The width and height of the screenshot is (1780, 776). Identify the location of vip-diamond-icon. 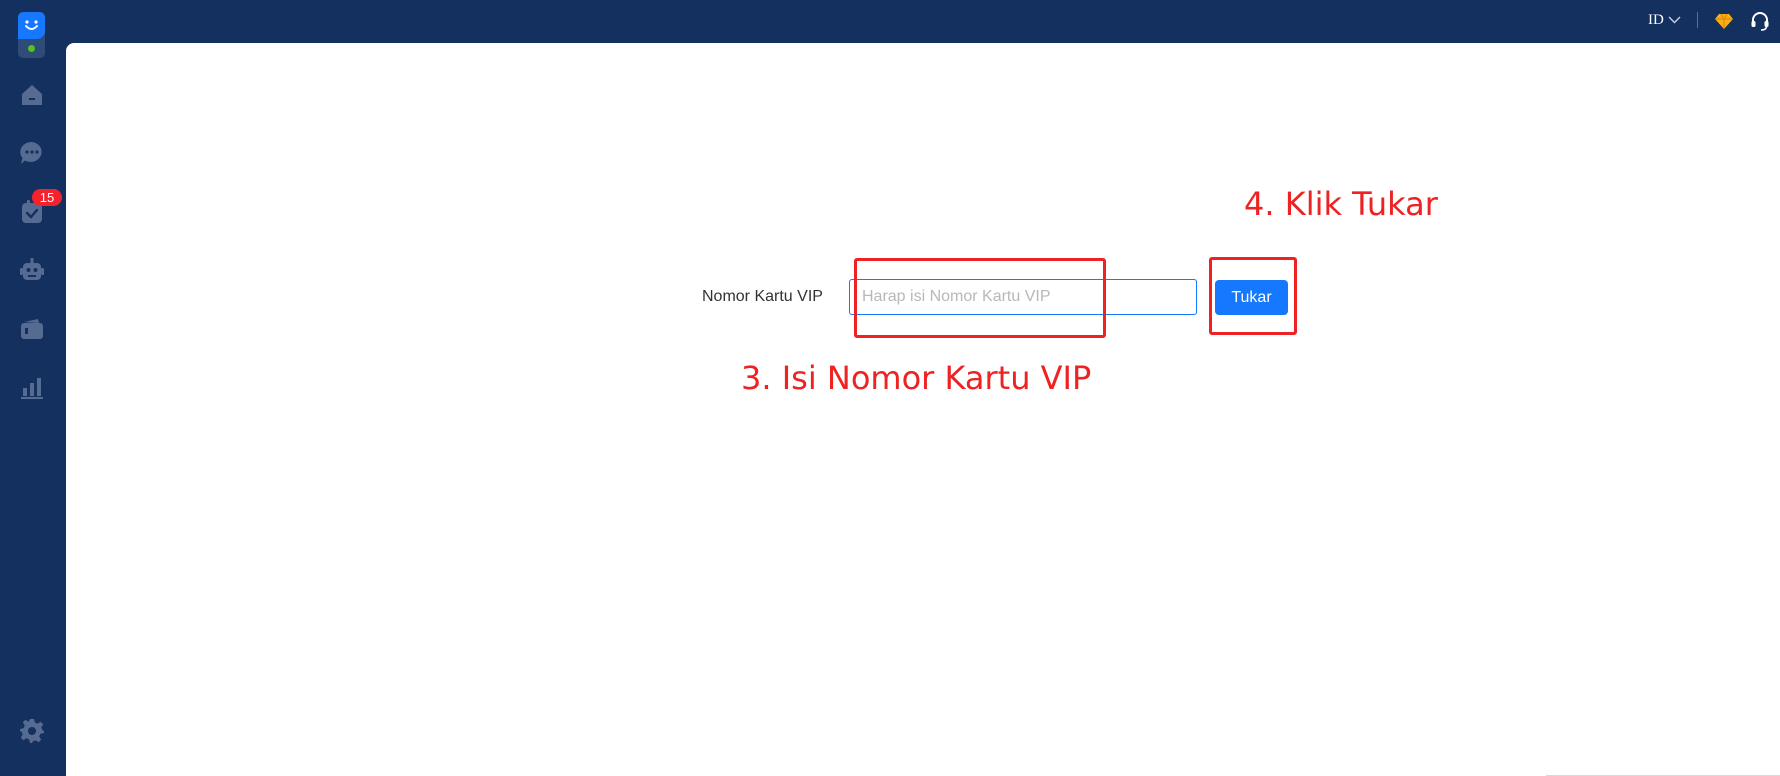
(1724, 21).